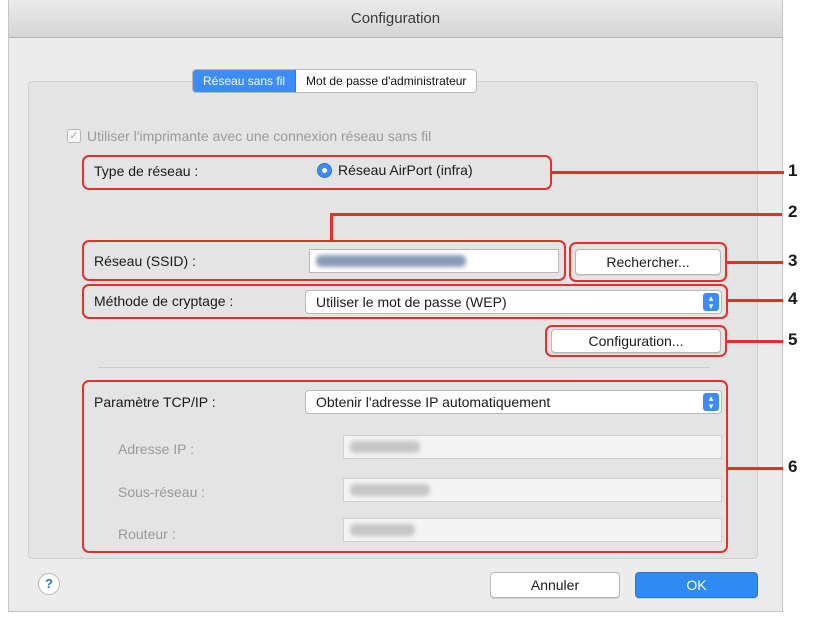 The height and width of the screenshot is (619, 814). What do you see at coordinates (395, 19) in the screenshot?
I see `window-title: Configuration` at bounding box center [395, 19].